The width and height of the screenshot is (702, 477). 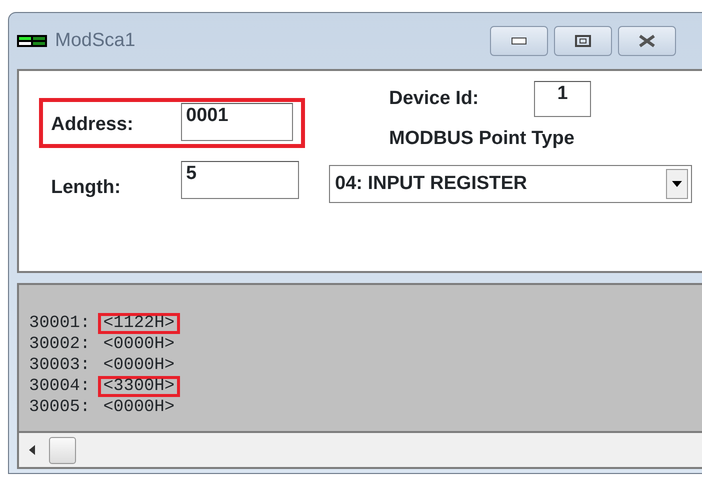 What do you see at coordinates (359, 451) in the screenshot?
I see `horizontal-scrollbar` at bounding box center [359, 451].